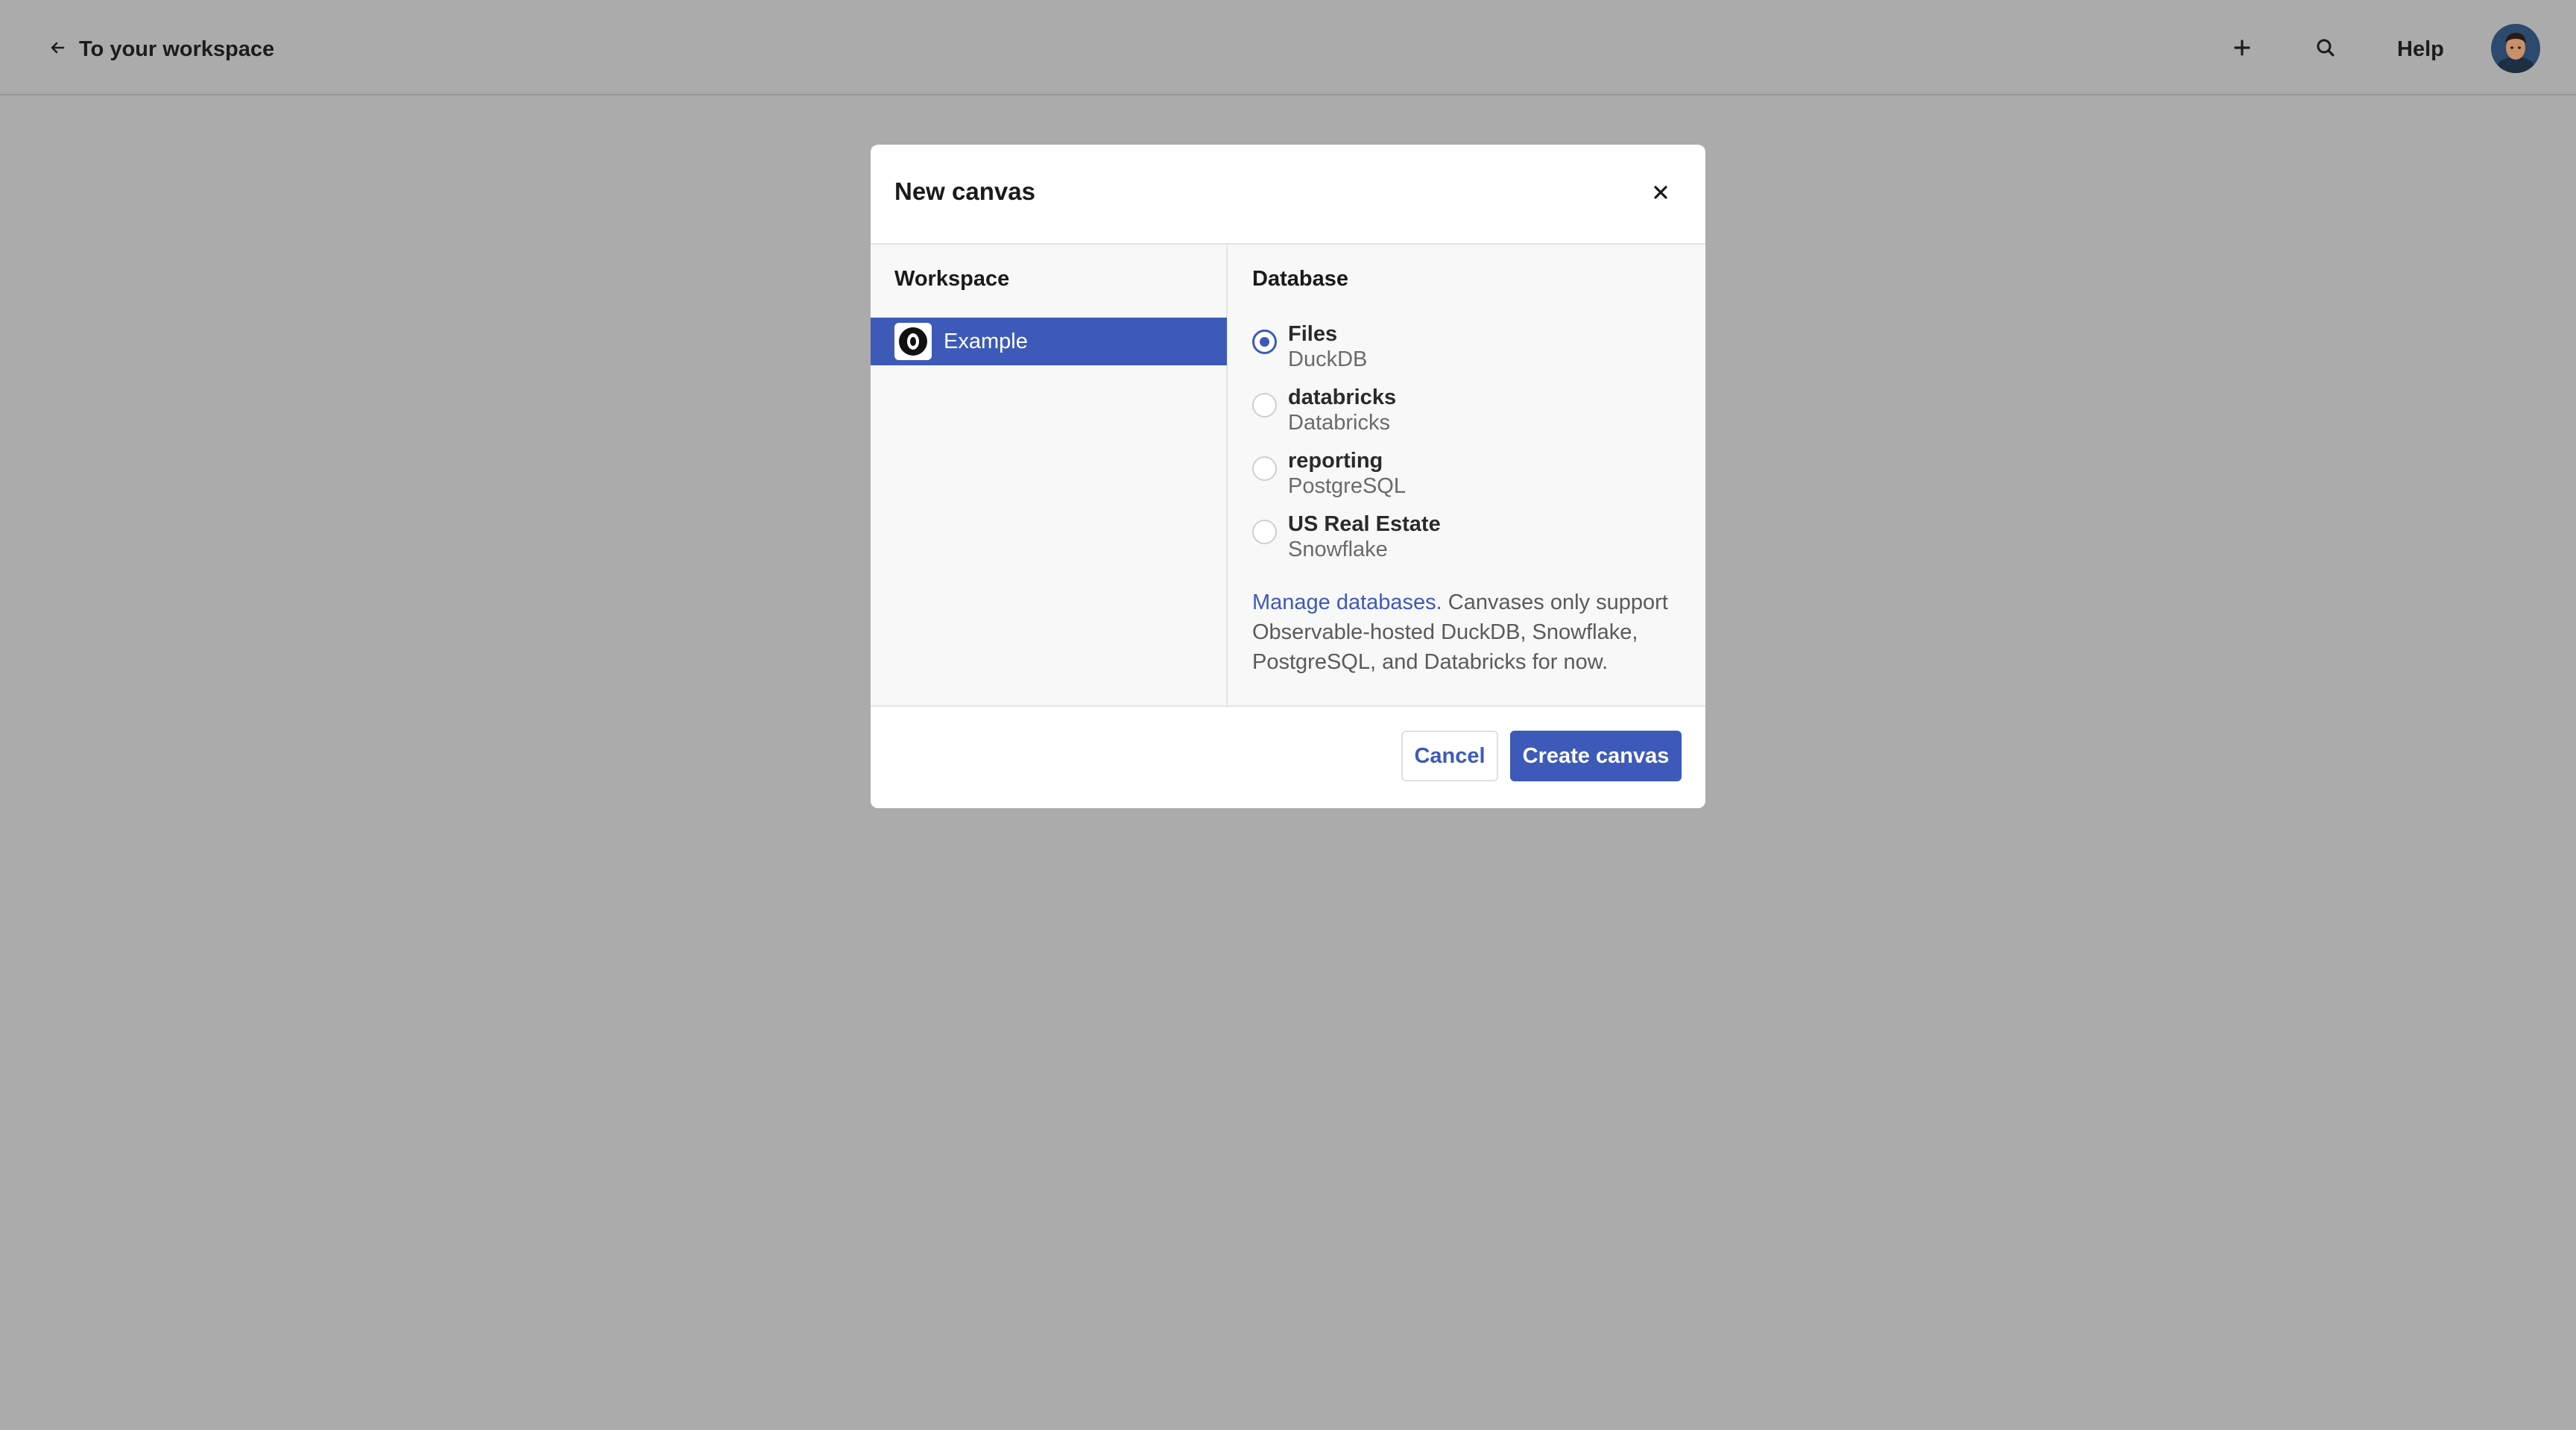 This screenshot has height=1430, width=2576. I want to click on create-canvas-button: Create canvas, so click(1596, 756).